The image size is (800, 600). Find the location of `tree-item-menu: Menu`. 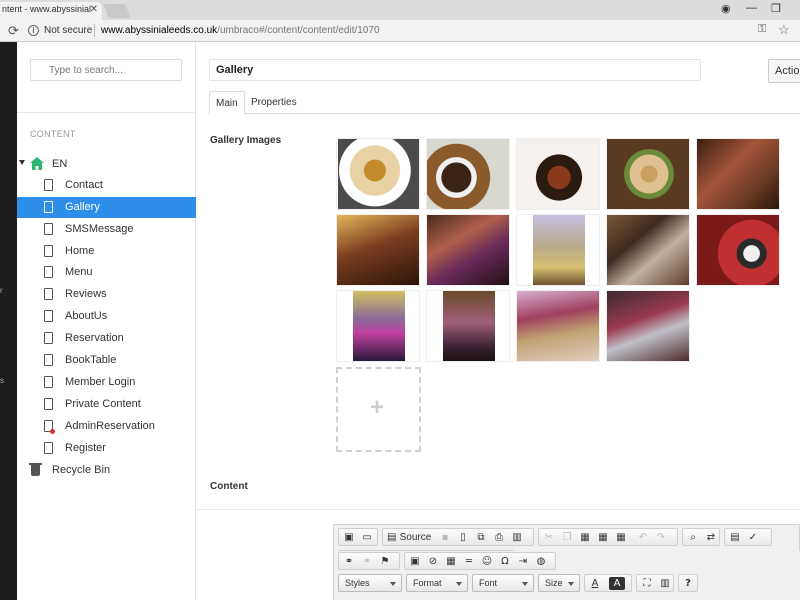

tree-item-menu: Menu is located at coordinates (106, 272).